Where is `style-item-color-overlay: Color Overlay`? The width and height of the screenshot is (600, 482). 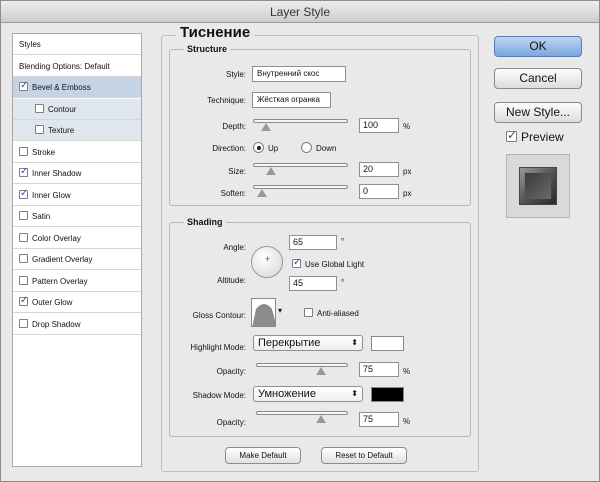
style-item-color-overlay: Color Overlay is located at coordinates (77, 238).